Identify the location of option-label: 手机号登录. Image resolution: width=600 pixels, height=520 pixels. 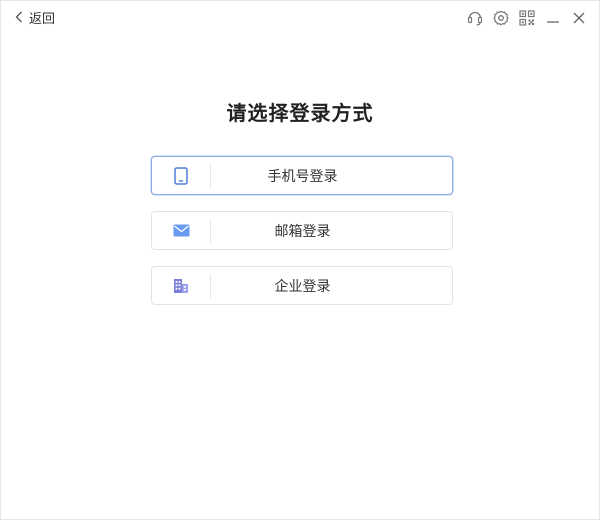
(302, 176).